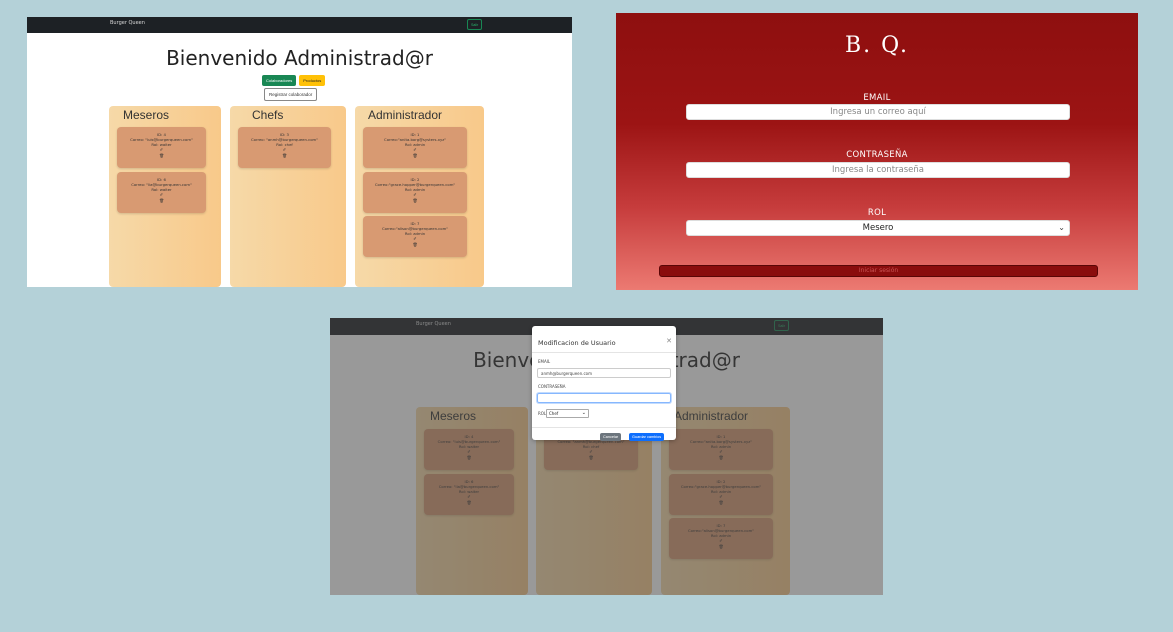 Image resolution: width=1173 pixels, height=632 pixels. Describe the element at coordinates (291, 94) in the screenshot. I see `register-collaborator-button: Registrar colaborador` at that location.